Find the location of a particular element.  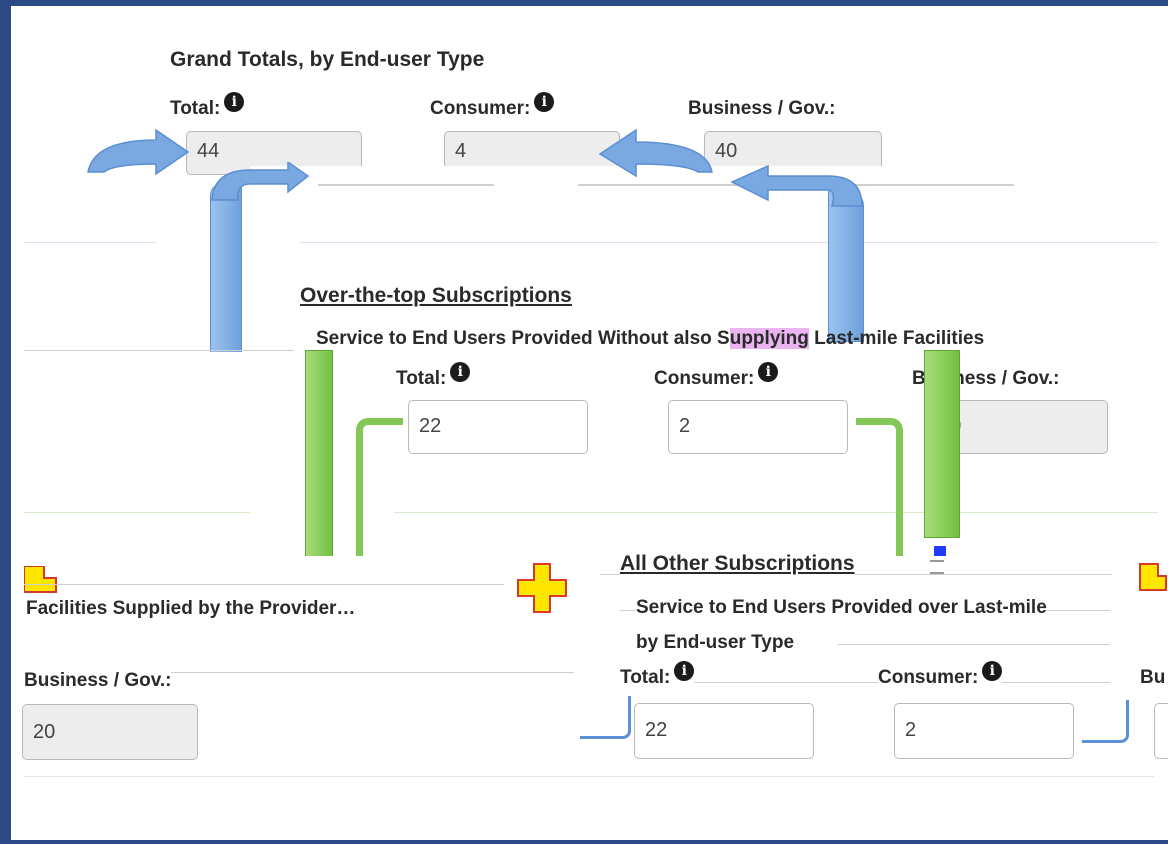

ott-consumer-label: Consumer: i is located at coordinates (716, 376).